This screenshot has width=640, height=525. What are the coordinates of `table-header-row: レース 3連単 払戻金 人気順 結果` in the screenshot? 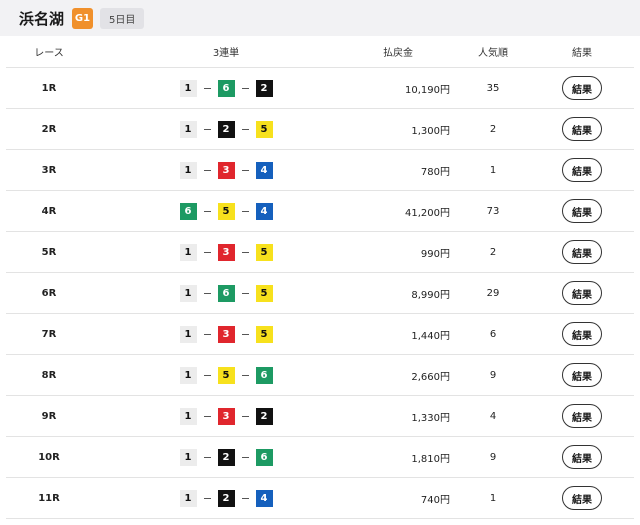 It's located at (320, 52).